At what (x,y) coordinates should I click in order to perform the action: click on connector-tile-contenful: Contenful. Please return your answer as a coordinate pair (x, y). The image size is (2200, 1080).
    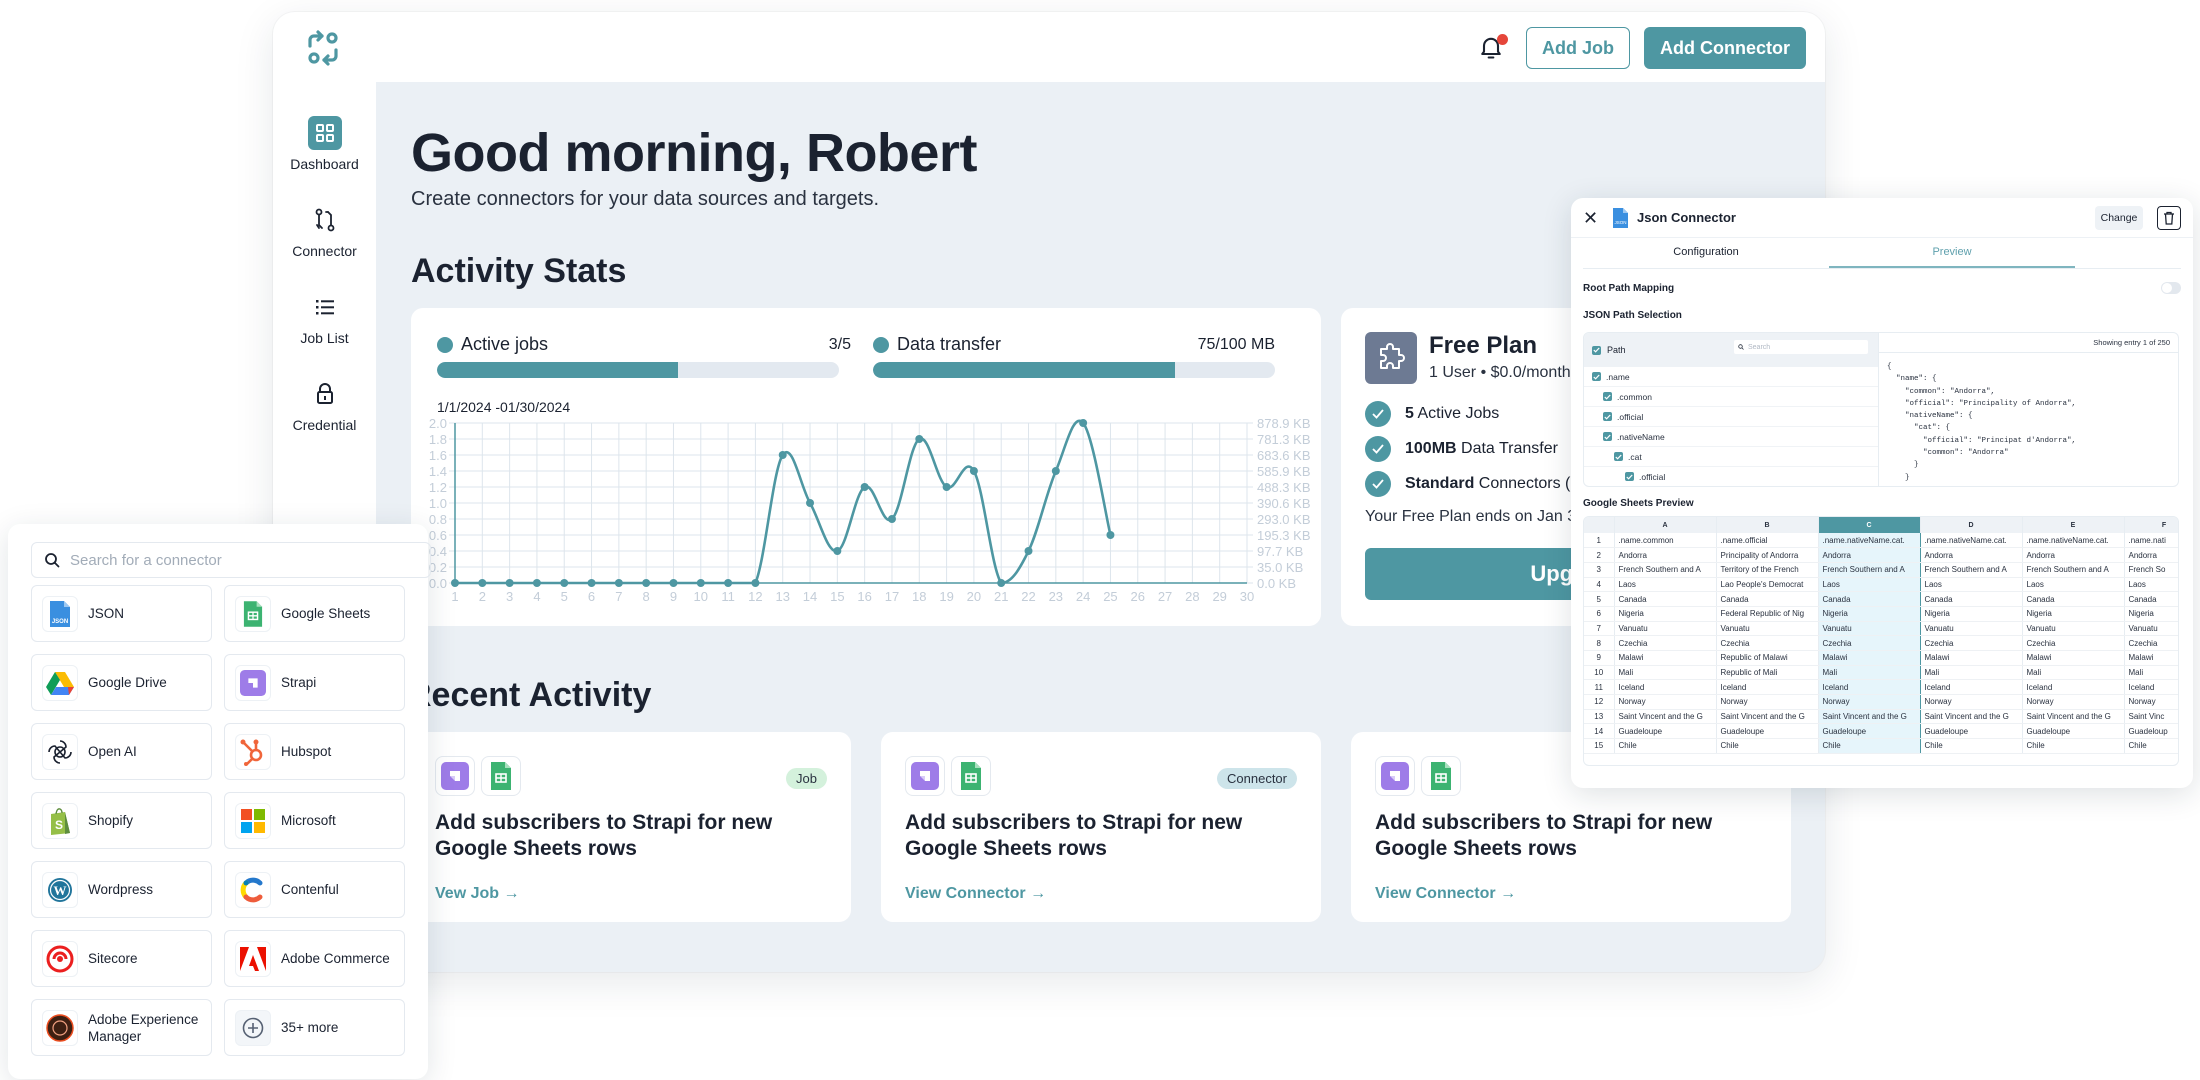
    Looking at the image, I should click on (314, 889).